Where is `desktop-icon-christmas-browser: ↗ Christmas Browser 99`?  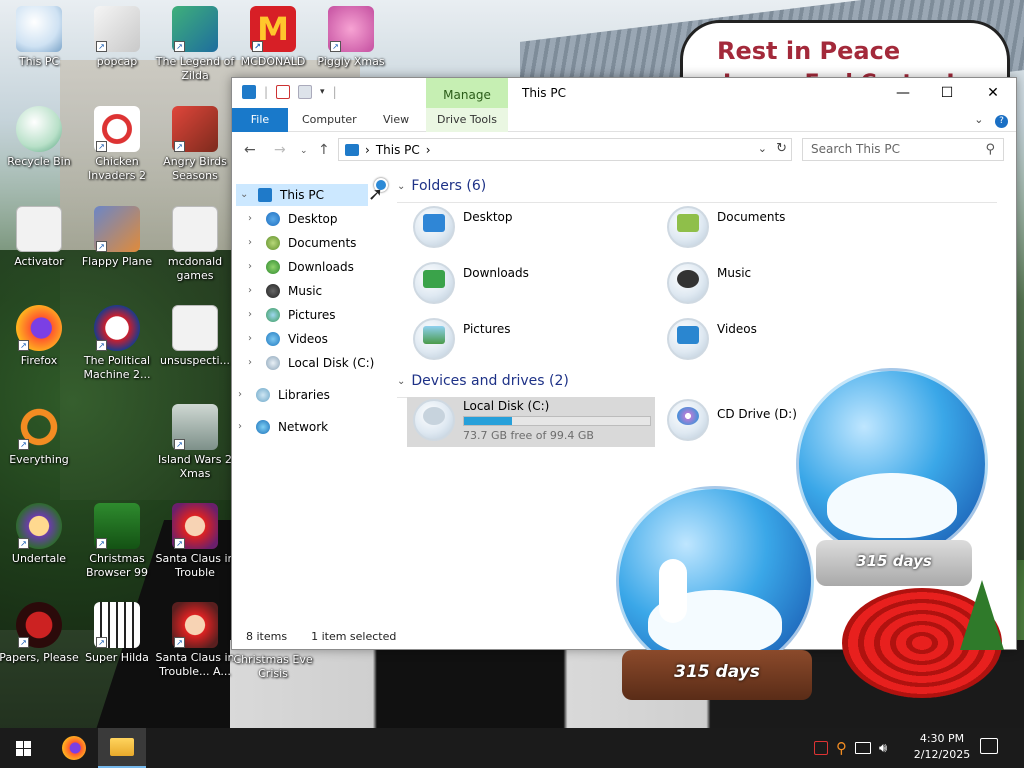
desktop-icon-christmas-browser: ↗ Christmas Browser 99 is located at coordinates (117, 541).